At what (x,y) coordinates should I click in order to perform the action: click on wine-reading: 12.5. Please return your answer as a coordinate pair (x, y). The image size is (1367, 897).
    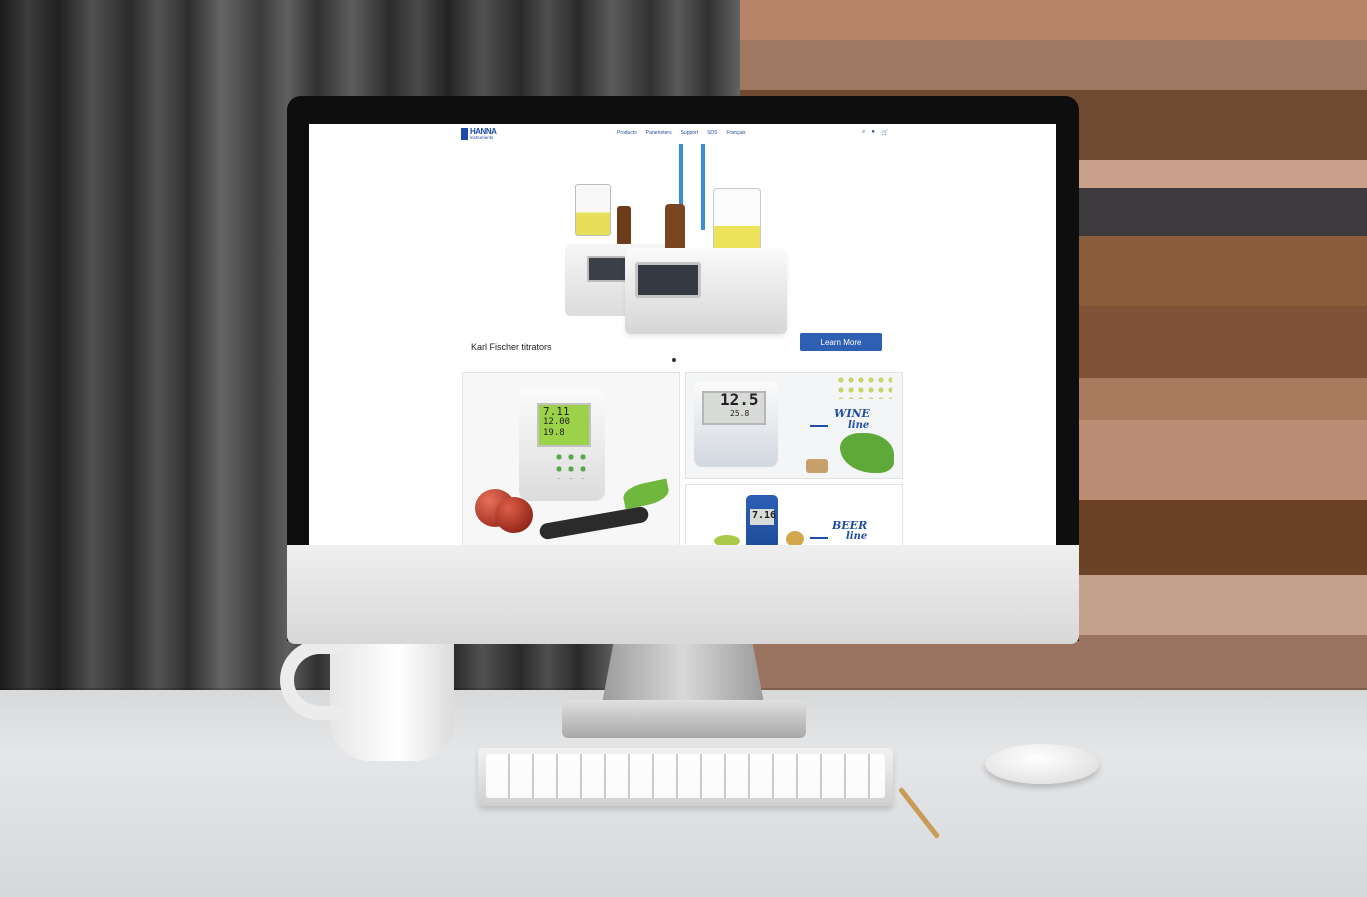
    Looking at the image, I should click on (739, 399).